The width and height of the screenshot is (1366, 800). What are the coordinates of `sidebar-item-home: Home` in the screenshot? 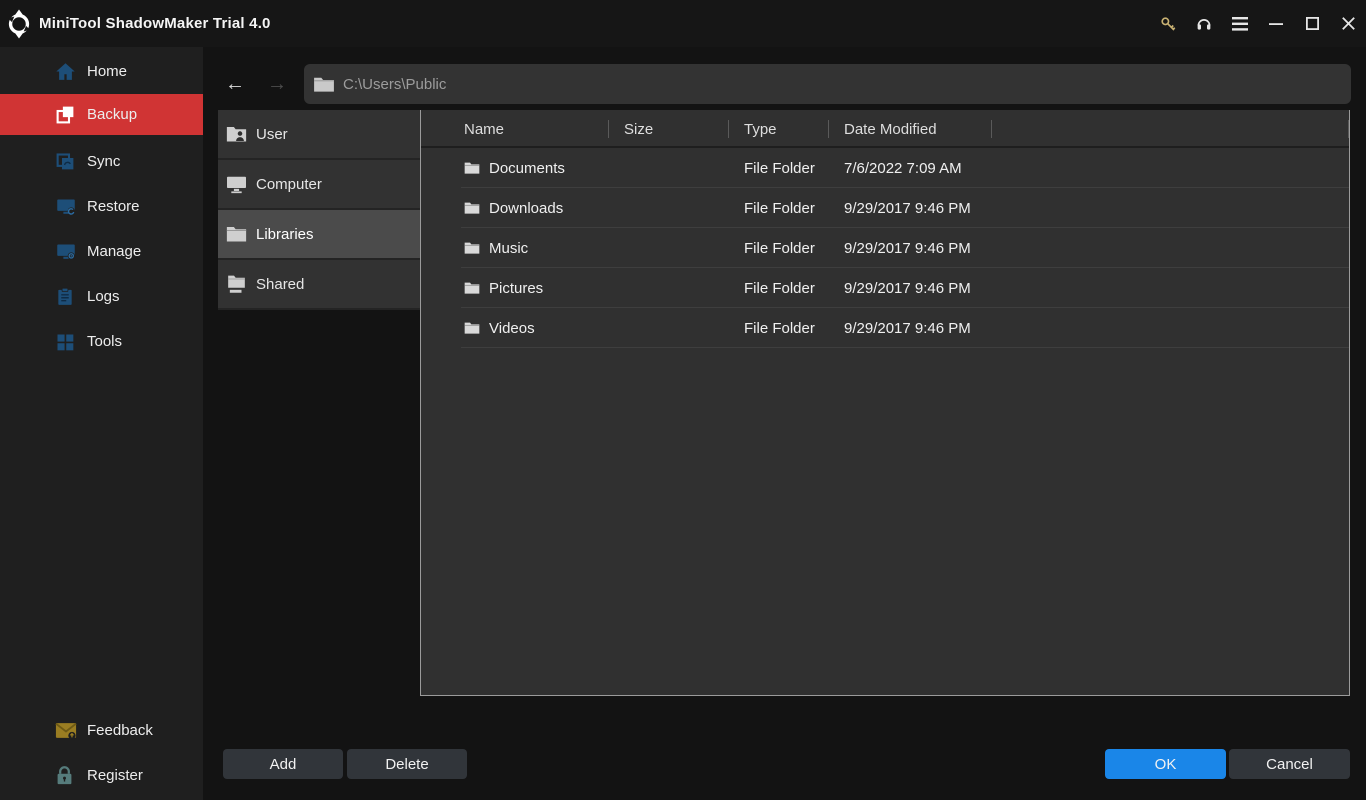 It's located at (101, 71).